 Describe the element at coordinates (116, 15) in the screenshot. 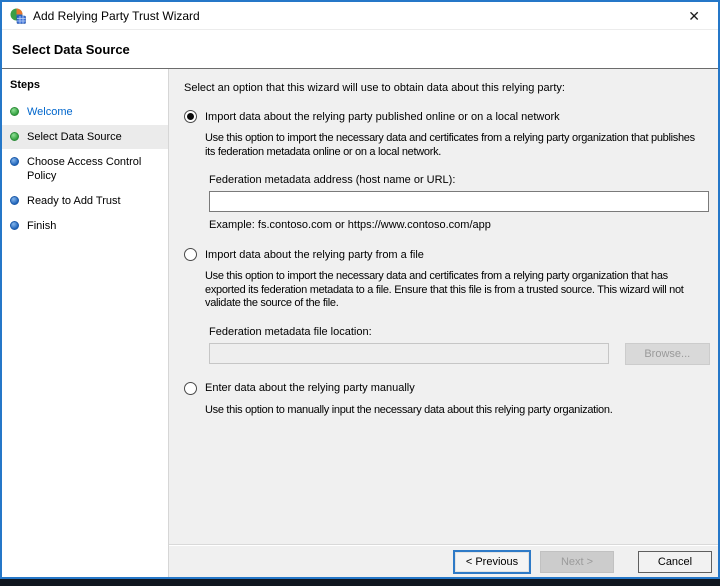

I see `window-title: Add Relying Party Trust Wizard` at that location.